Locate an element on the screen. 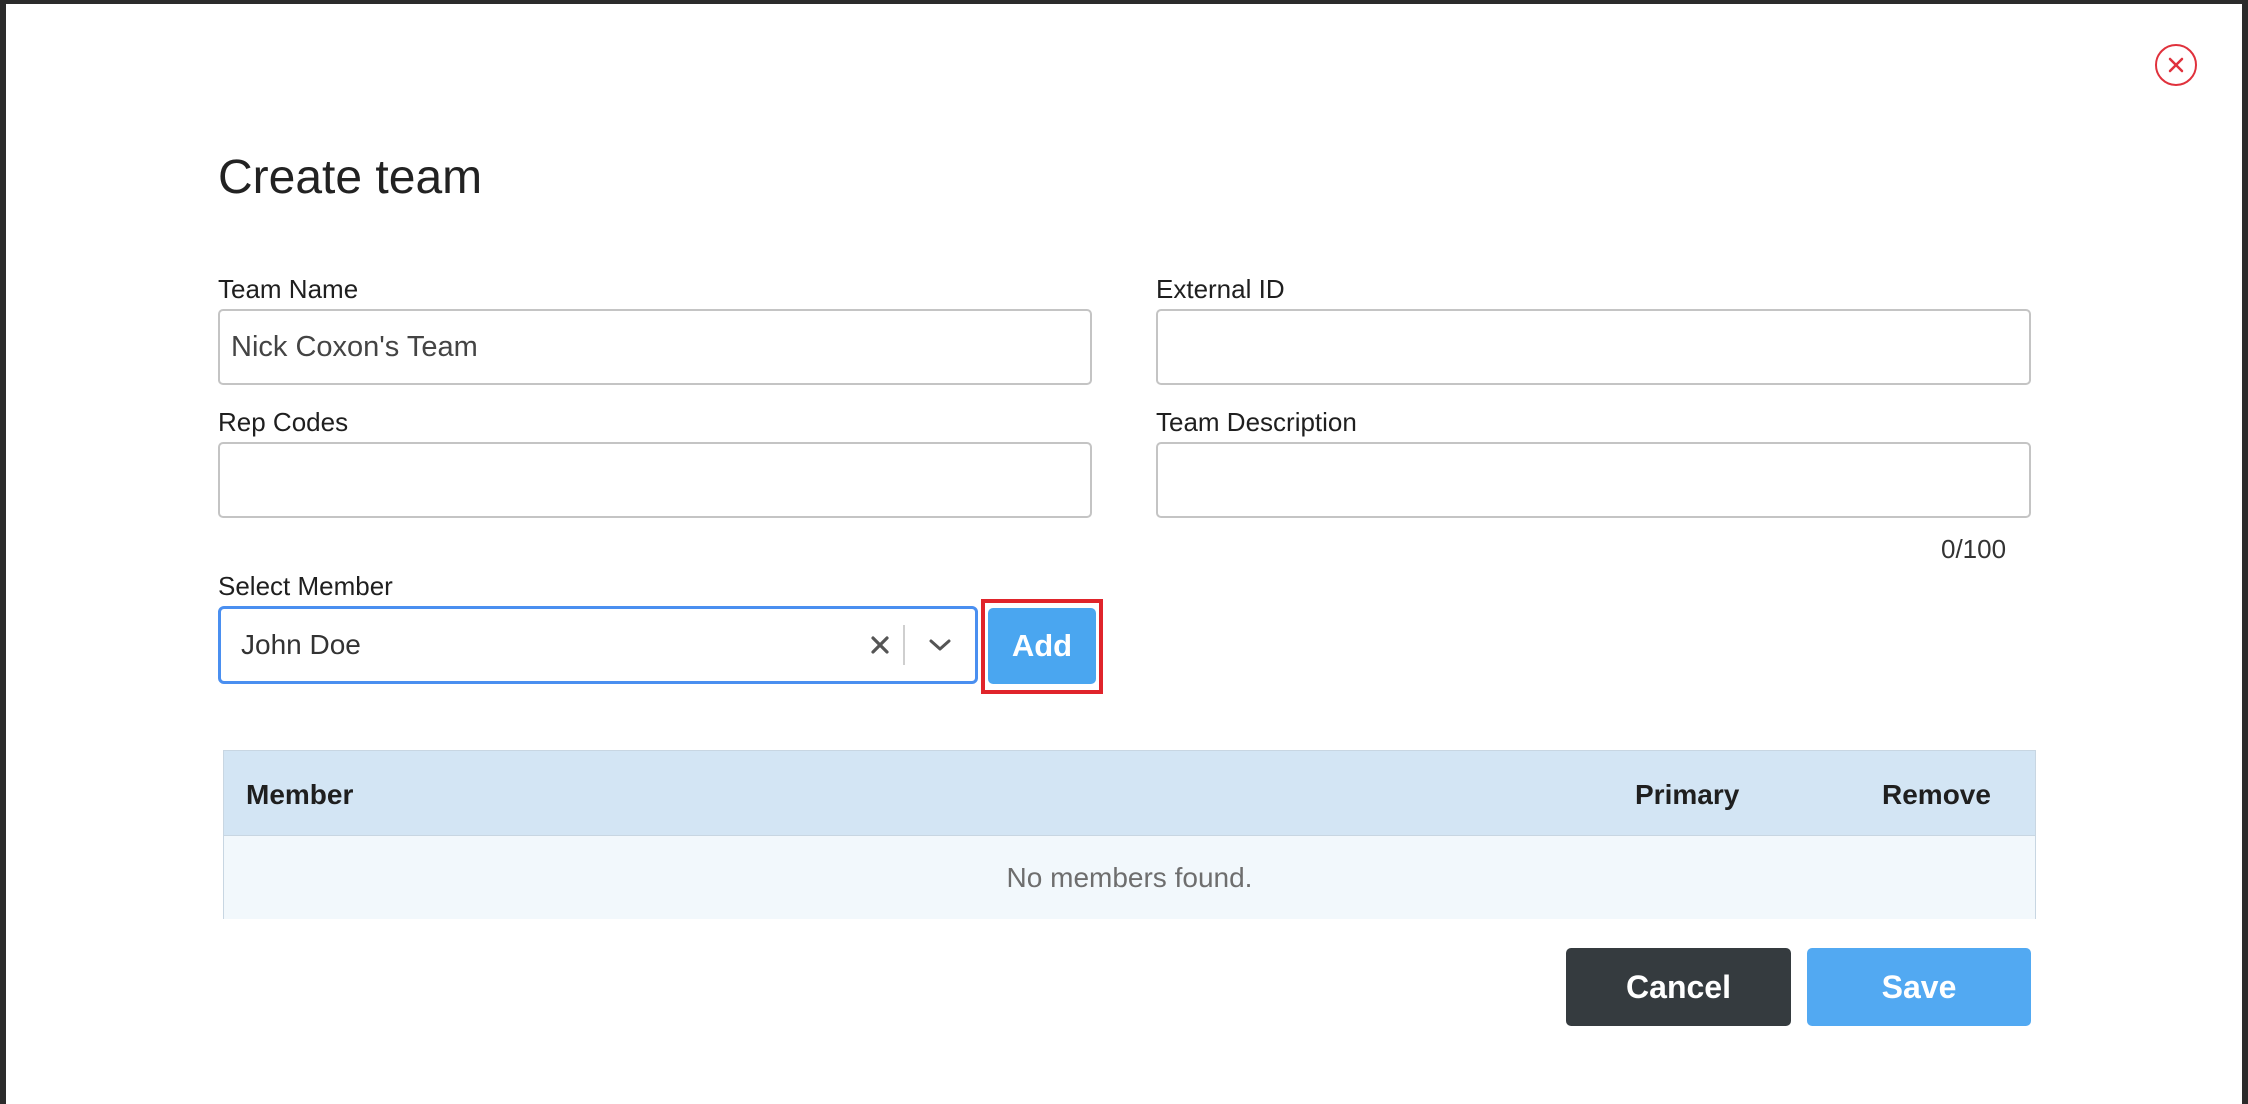  save-button: Save is located at coordinates (1919, 987).